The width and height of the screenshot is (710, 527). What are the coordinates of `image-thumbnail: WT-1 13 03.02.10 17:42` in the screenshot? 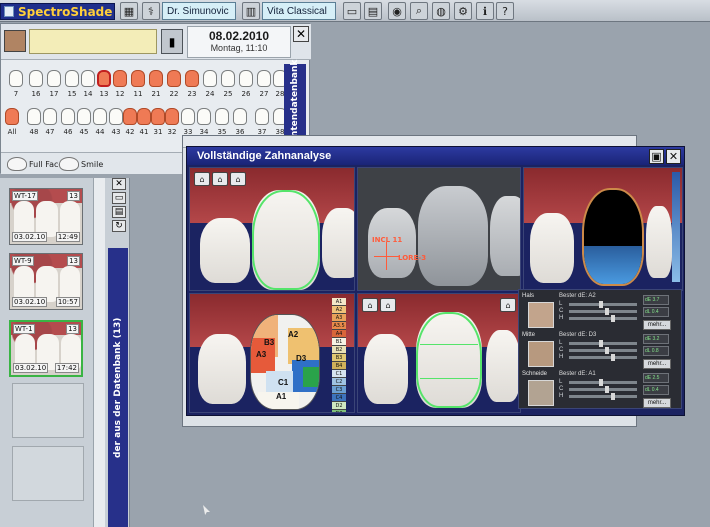 It's located at (46, 348).